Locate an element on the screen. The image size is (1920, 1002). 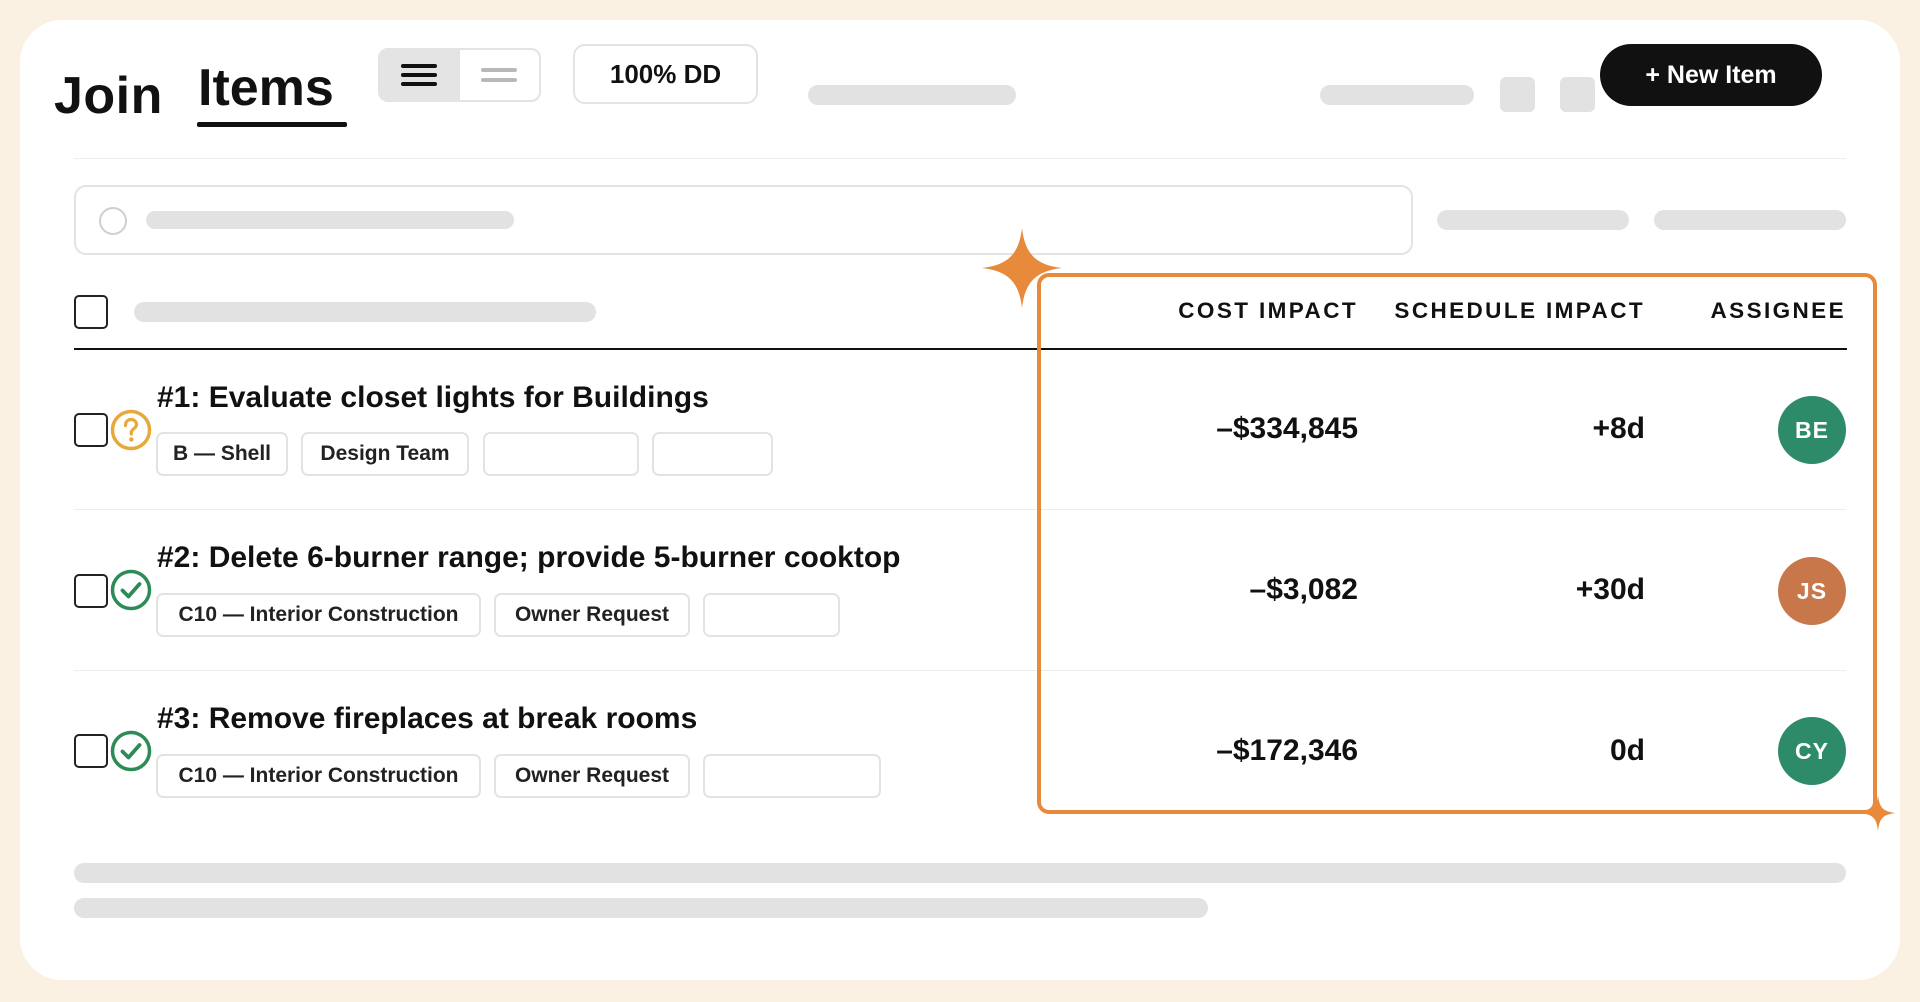
row-schedule-impact: +30d is located at coordinates (1610, 589).